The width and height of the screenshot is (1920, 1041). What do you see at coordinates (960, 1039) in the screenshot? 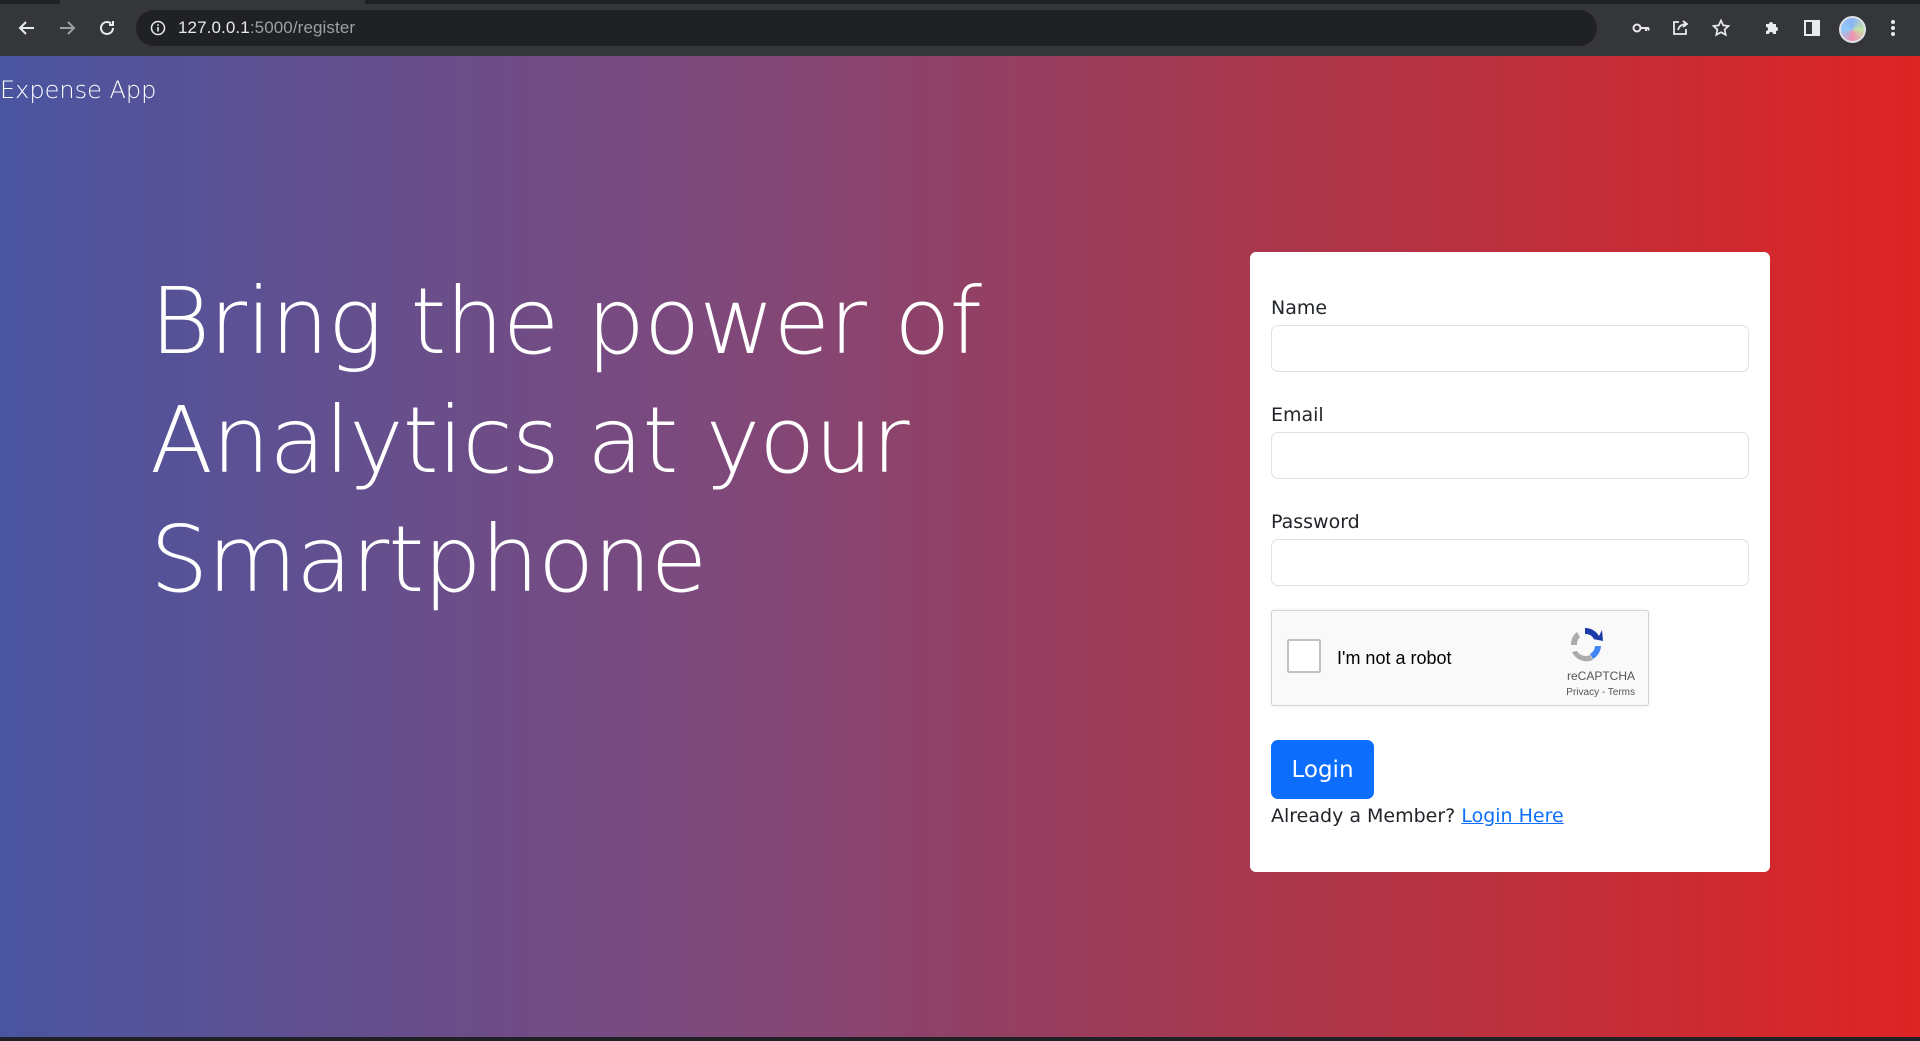
I see `window-bottom-edge` at bounding box center [960, 1039].